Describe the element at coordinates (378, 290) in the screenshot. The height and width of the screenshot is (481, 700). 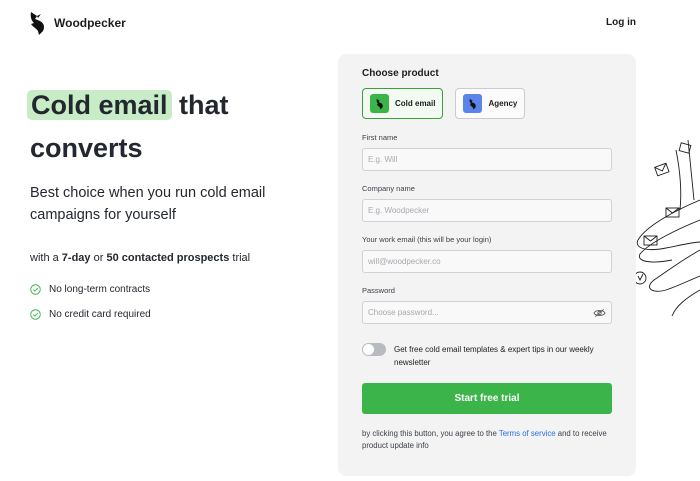
I see `password-label: Password` at that location.